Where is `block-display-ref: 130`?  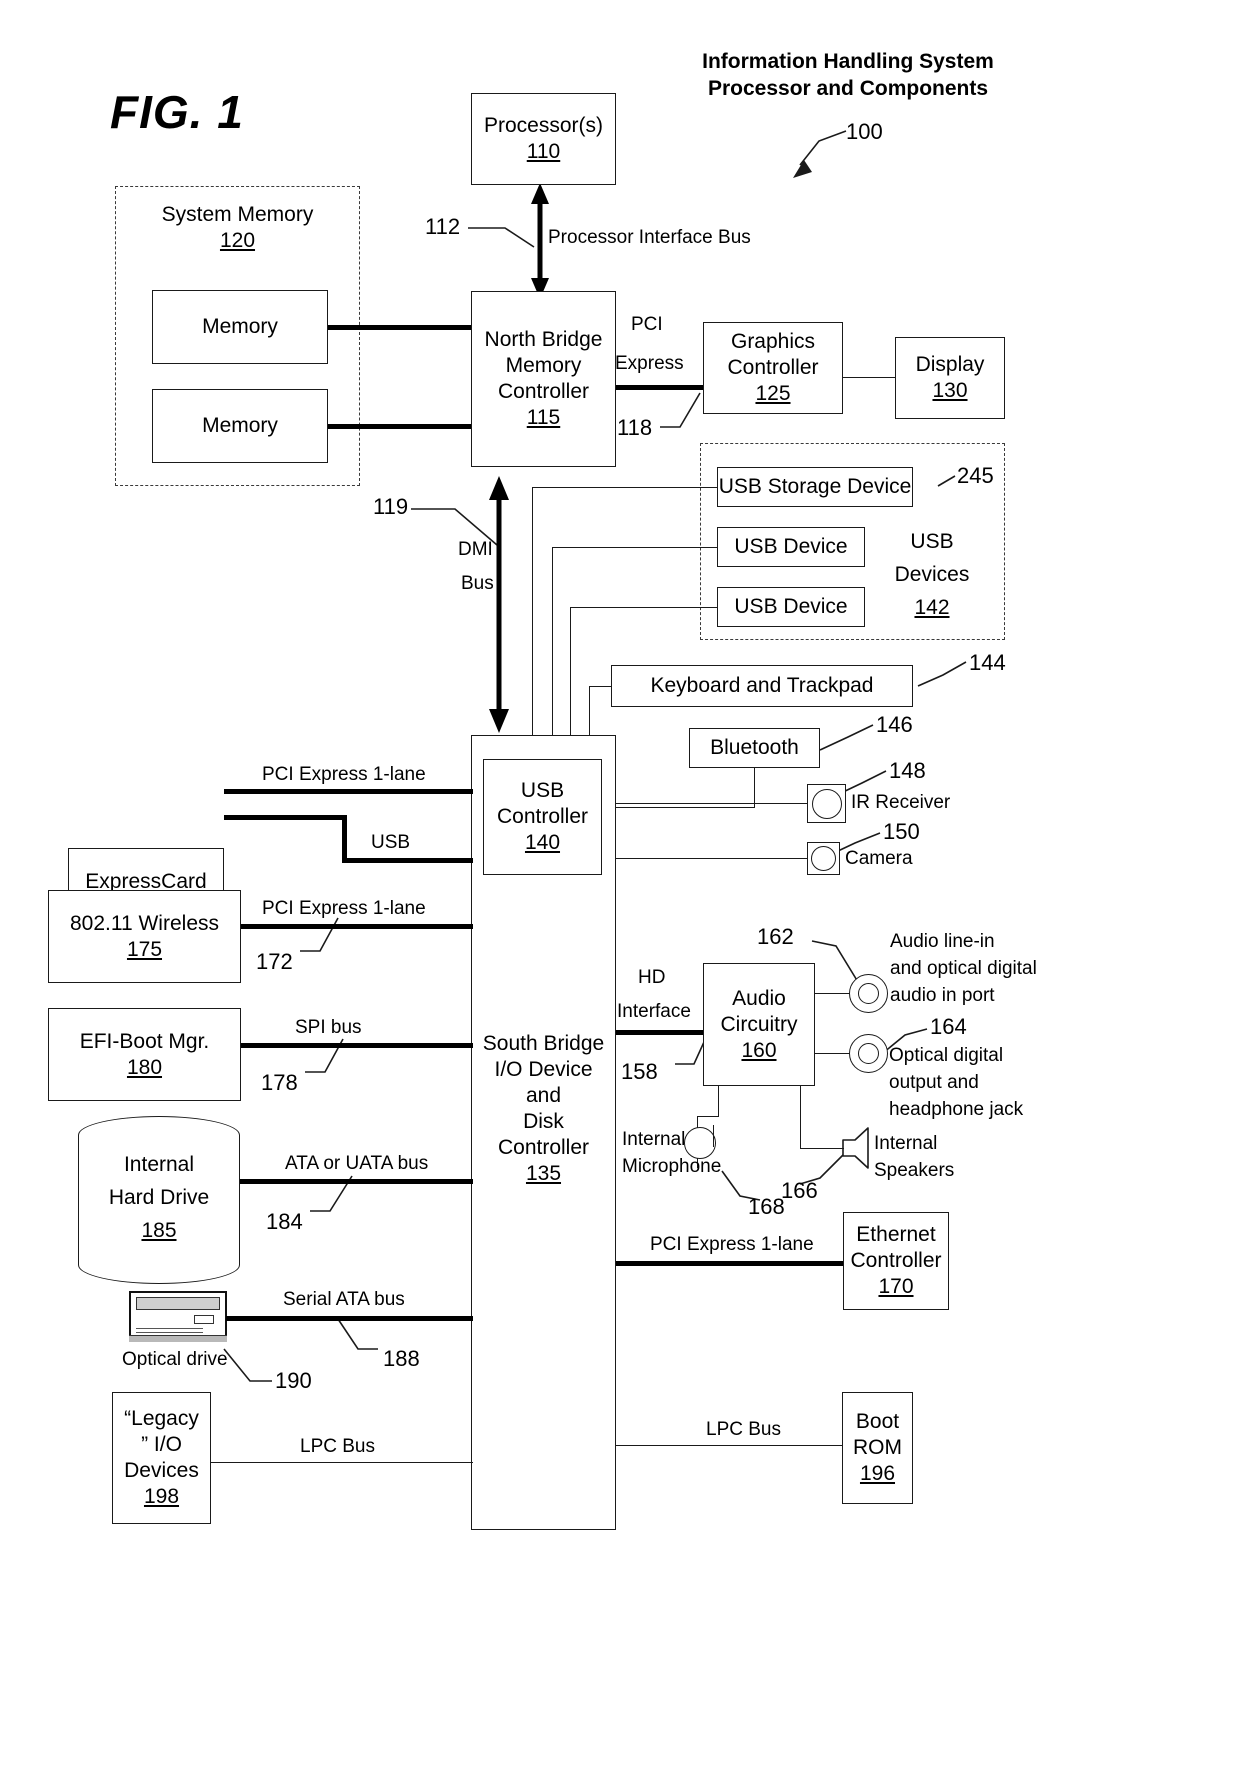
block-display-ref: 130 is located at coordinates (950, 390).